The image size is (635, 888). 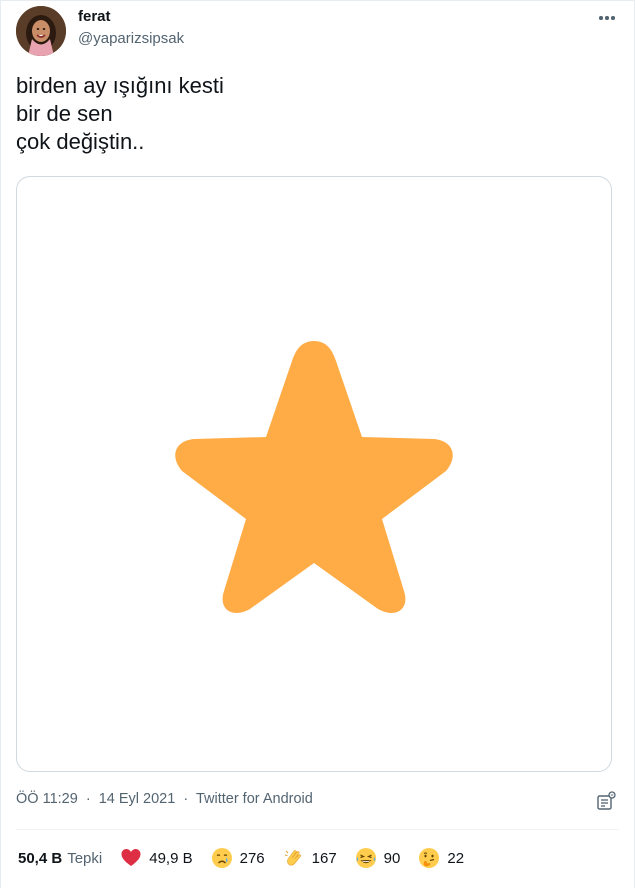 What do you see at coordinates (171, 858) in the screenshot?
I see `reaction-count: 49,9 B` at bounding box center [171, 858].